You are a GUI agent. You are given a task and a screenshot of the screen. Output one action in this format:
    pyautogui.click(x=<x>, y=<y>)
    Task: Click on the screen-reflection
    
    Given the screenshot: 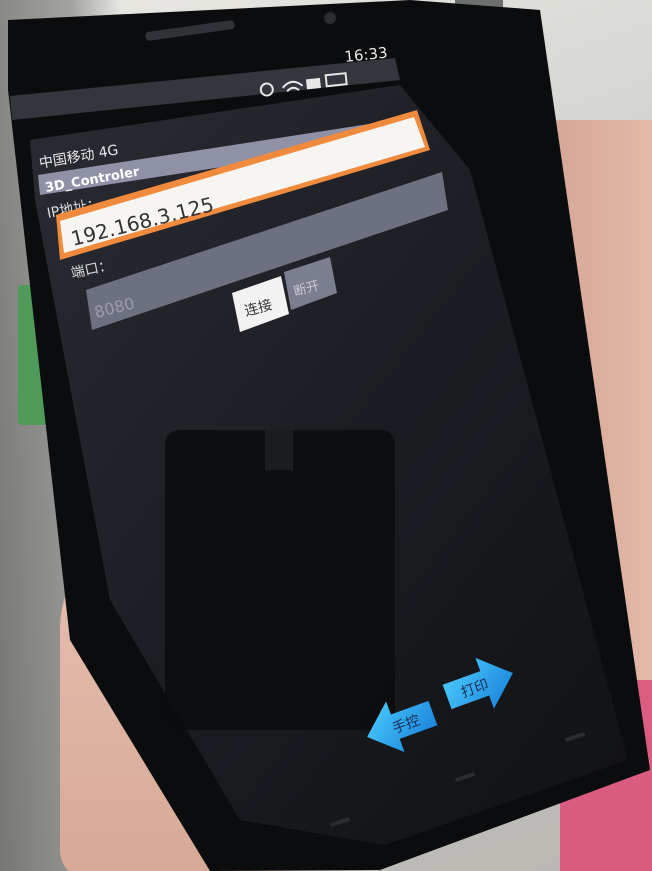 What is the action you would take?
    pyautogui.click(x=280, y=580)
    